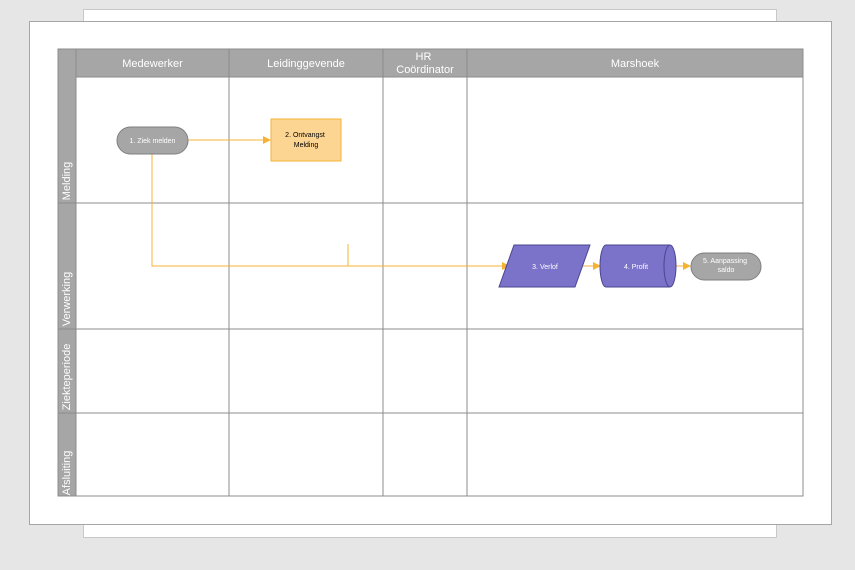 This screenshot has height=570, width=855. I want to click on node-label: 3. Verlof, so click(545, 267).